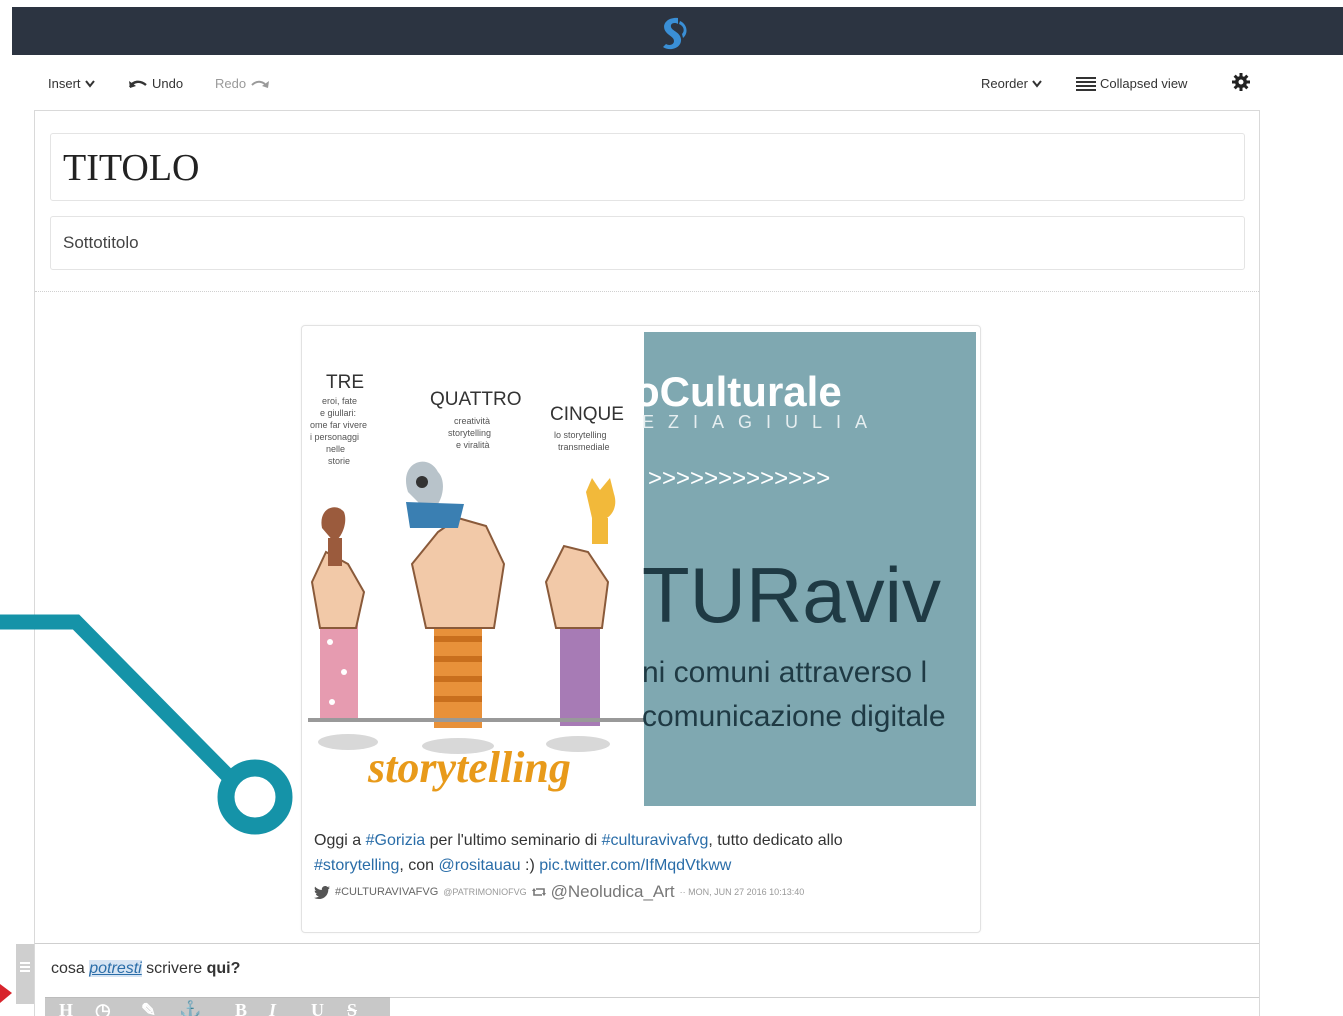 The image size is (1343, 1016). Describe the element at coordinates (480, 865) in the screenshot. I see `mention-link: @rositauau` at that location.